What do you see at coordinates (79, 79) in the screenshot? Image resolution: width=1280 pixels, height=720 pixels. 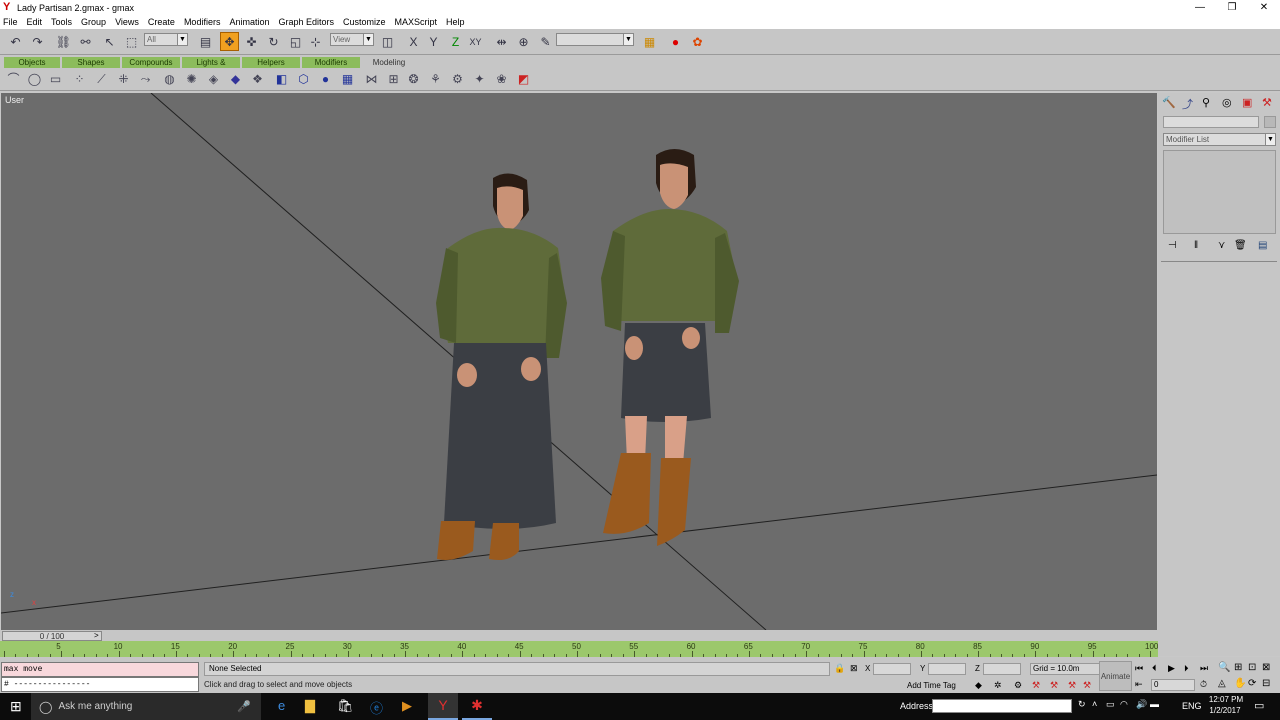 I see `vertex-icon: ⁘` at bounding box center [79, 79].